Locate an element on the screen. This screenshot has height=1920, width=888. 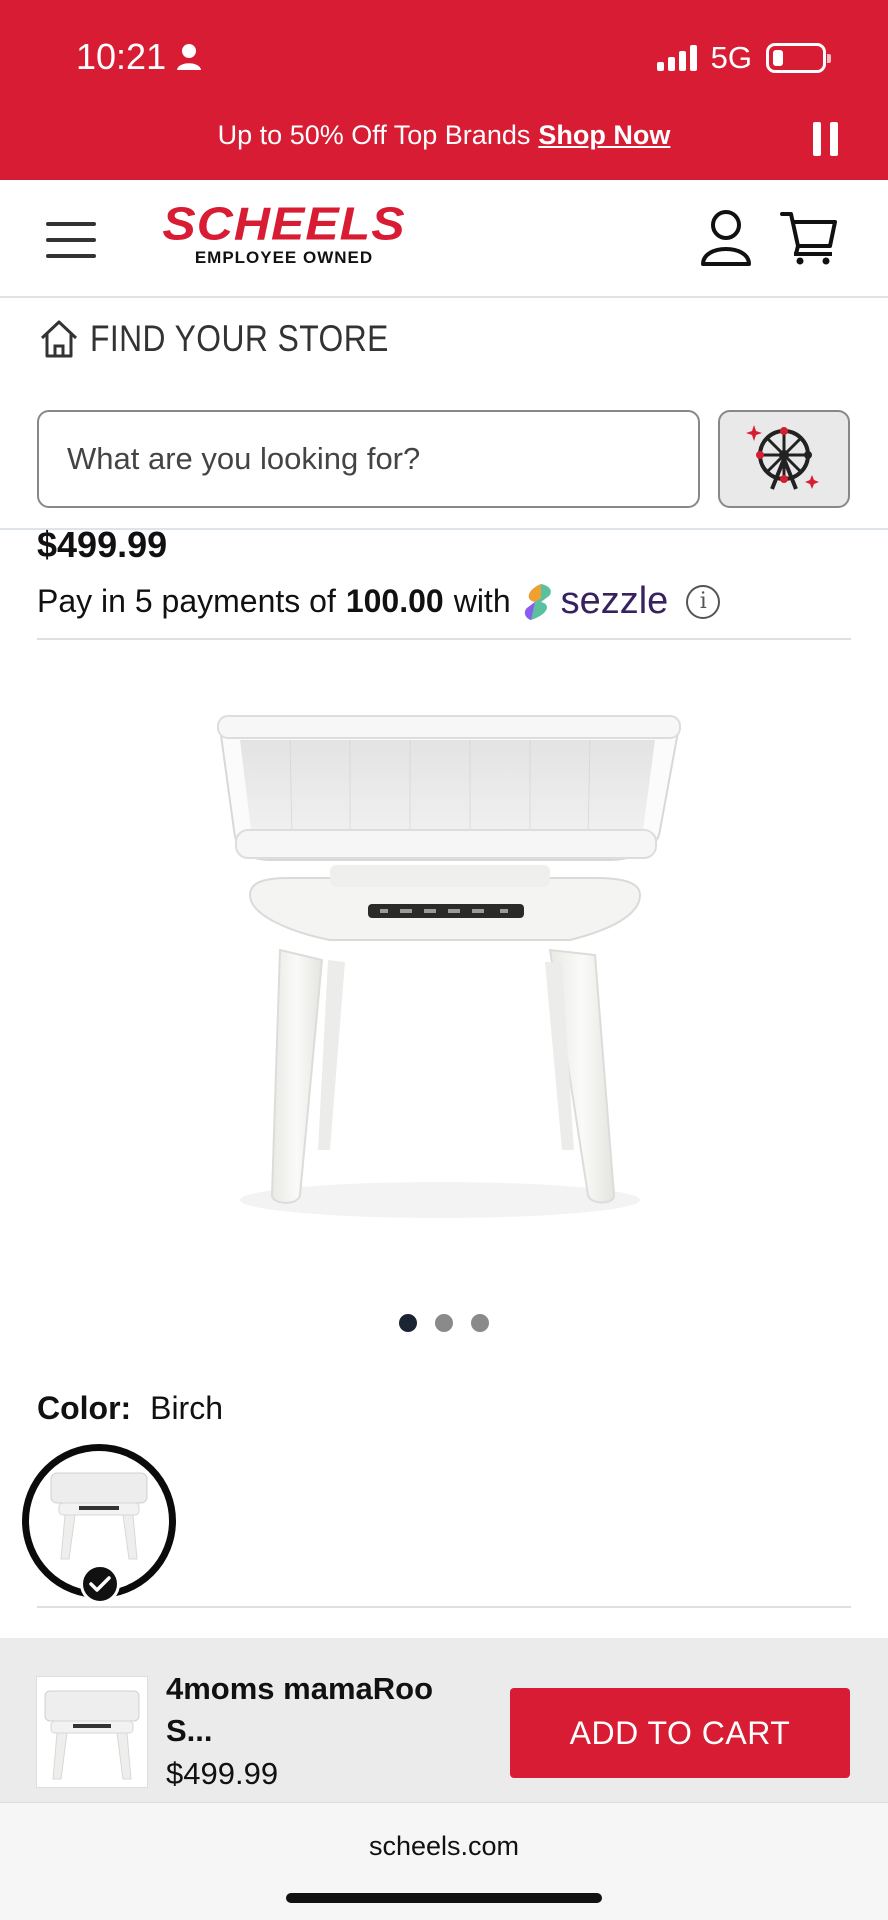
ferris-wheel-icon is located at coordinates (782, 457).